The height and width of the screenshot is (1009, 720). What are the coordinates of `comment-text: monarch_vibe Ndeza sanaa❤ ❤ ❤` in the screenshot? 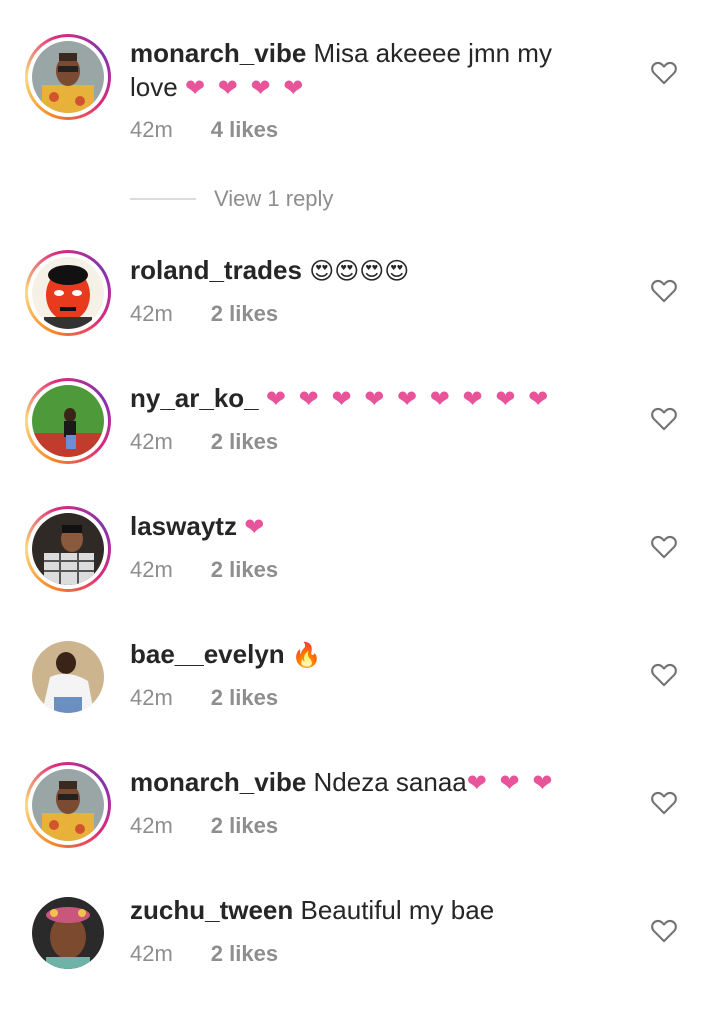 It's located at (365, 783).